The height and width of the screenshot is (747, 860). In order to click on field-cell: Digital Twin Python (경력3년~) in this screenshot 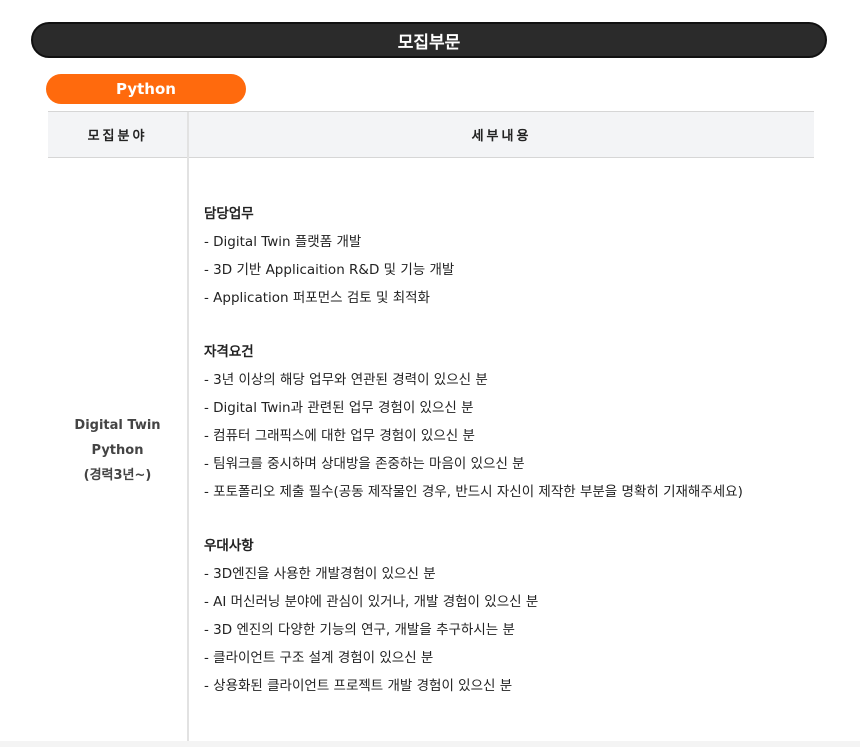, I will do `click(117, 450)`.